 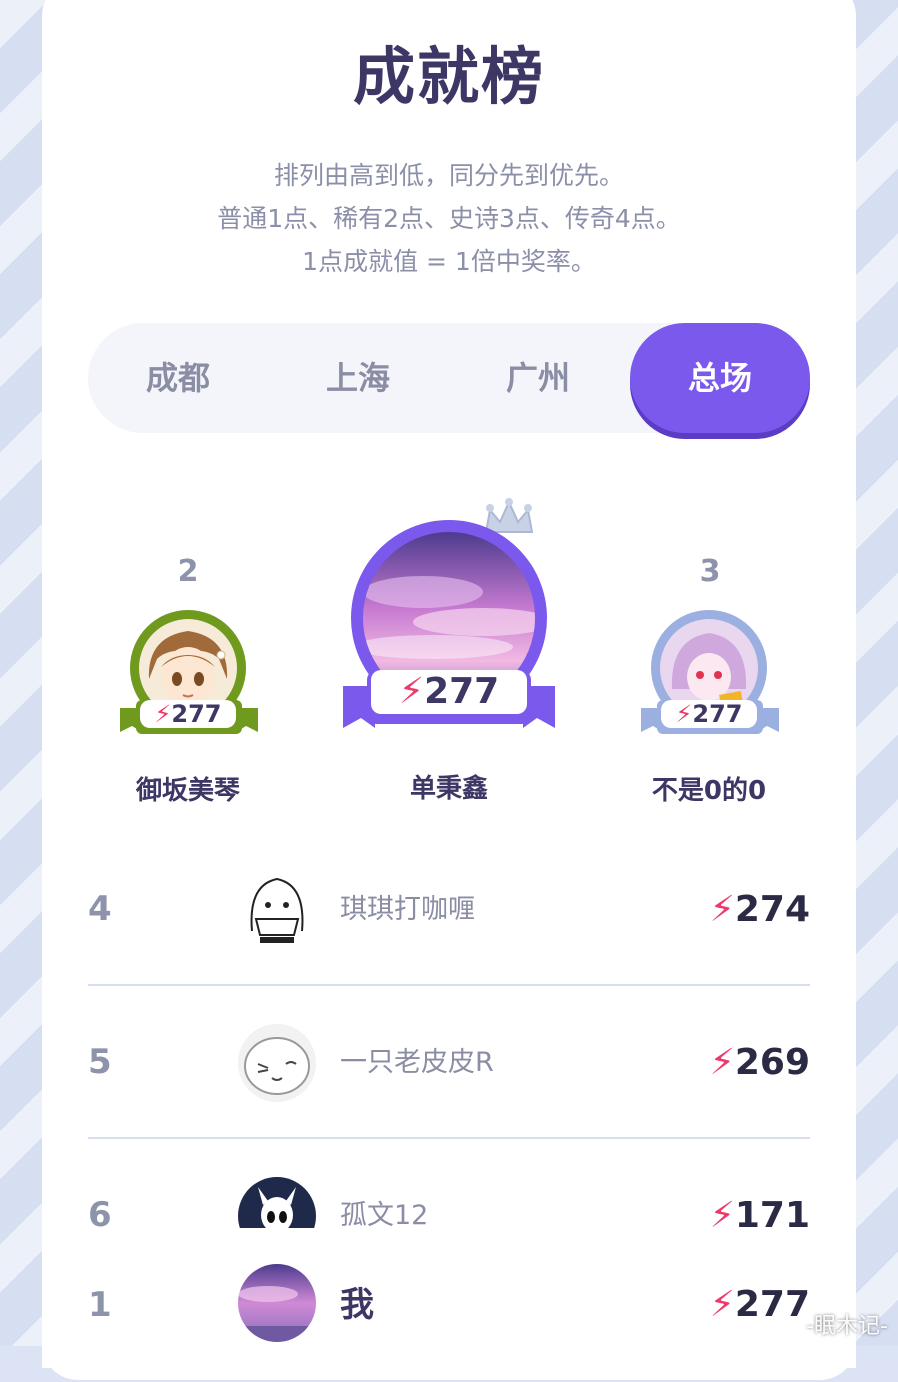 I want to click on podium-2-name: 御坂美琴, so click(x=187, y=791).